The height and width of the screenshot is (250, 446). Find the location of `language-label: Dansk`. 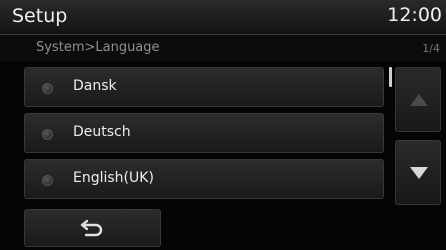

language-label: Dansk is located at coordinates (95, 86).